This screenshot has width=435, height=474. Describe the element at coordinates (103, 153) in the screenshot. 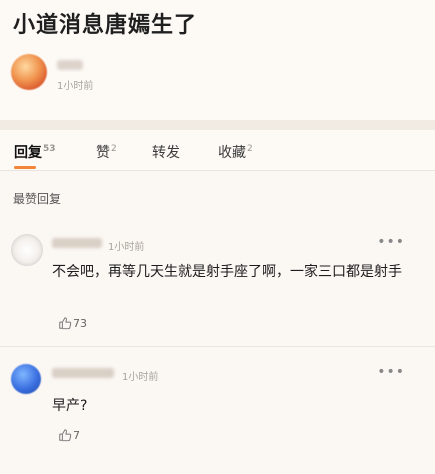

I see `tab-likes-label: 赞` at that location.